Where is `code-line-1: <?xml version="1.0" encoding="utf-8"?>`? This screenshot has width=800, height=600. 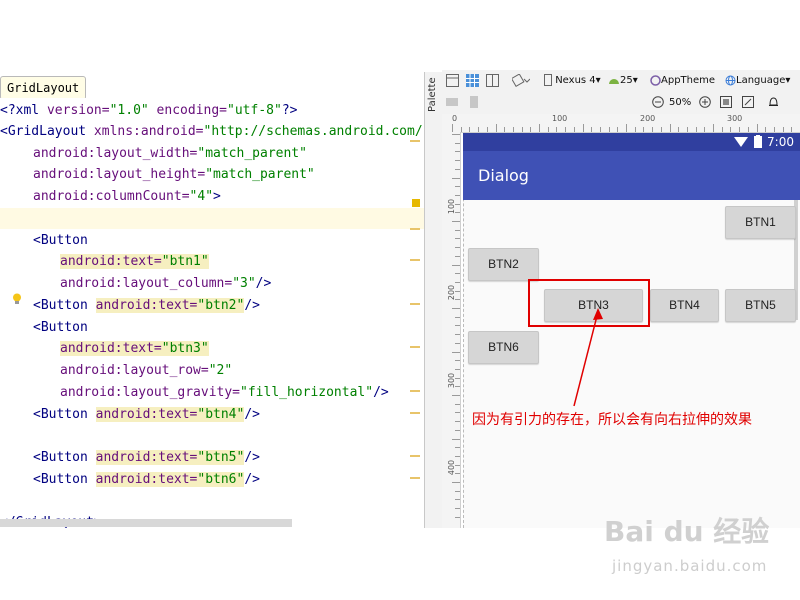
code-line-1: <?xml version="1.0" encoding="utf-8"?> is located at coordinates (149, 110).